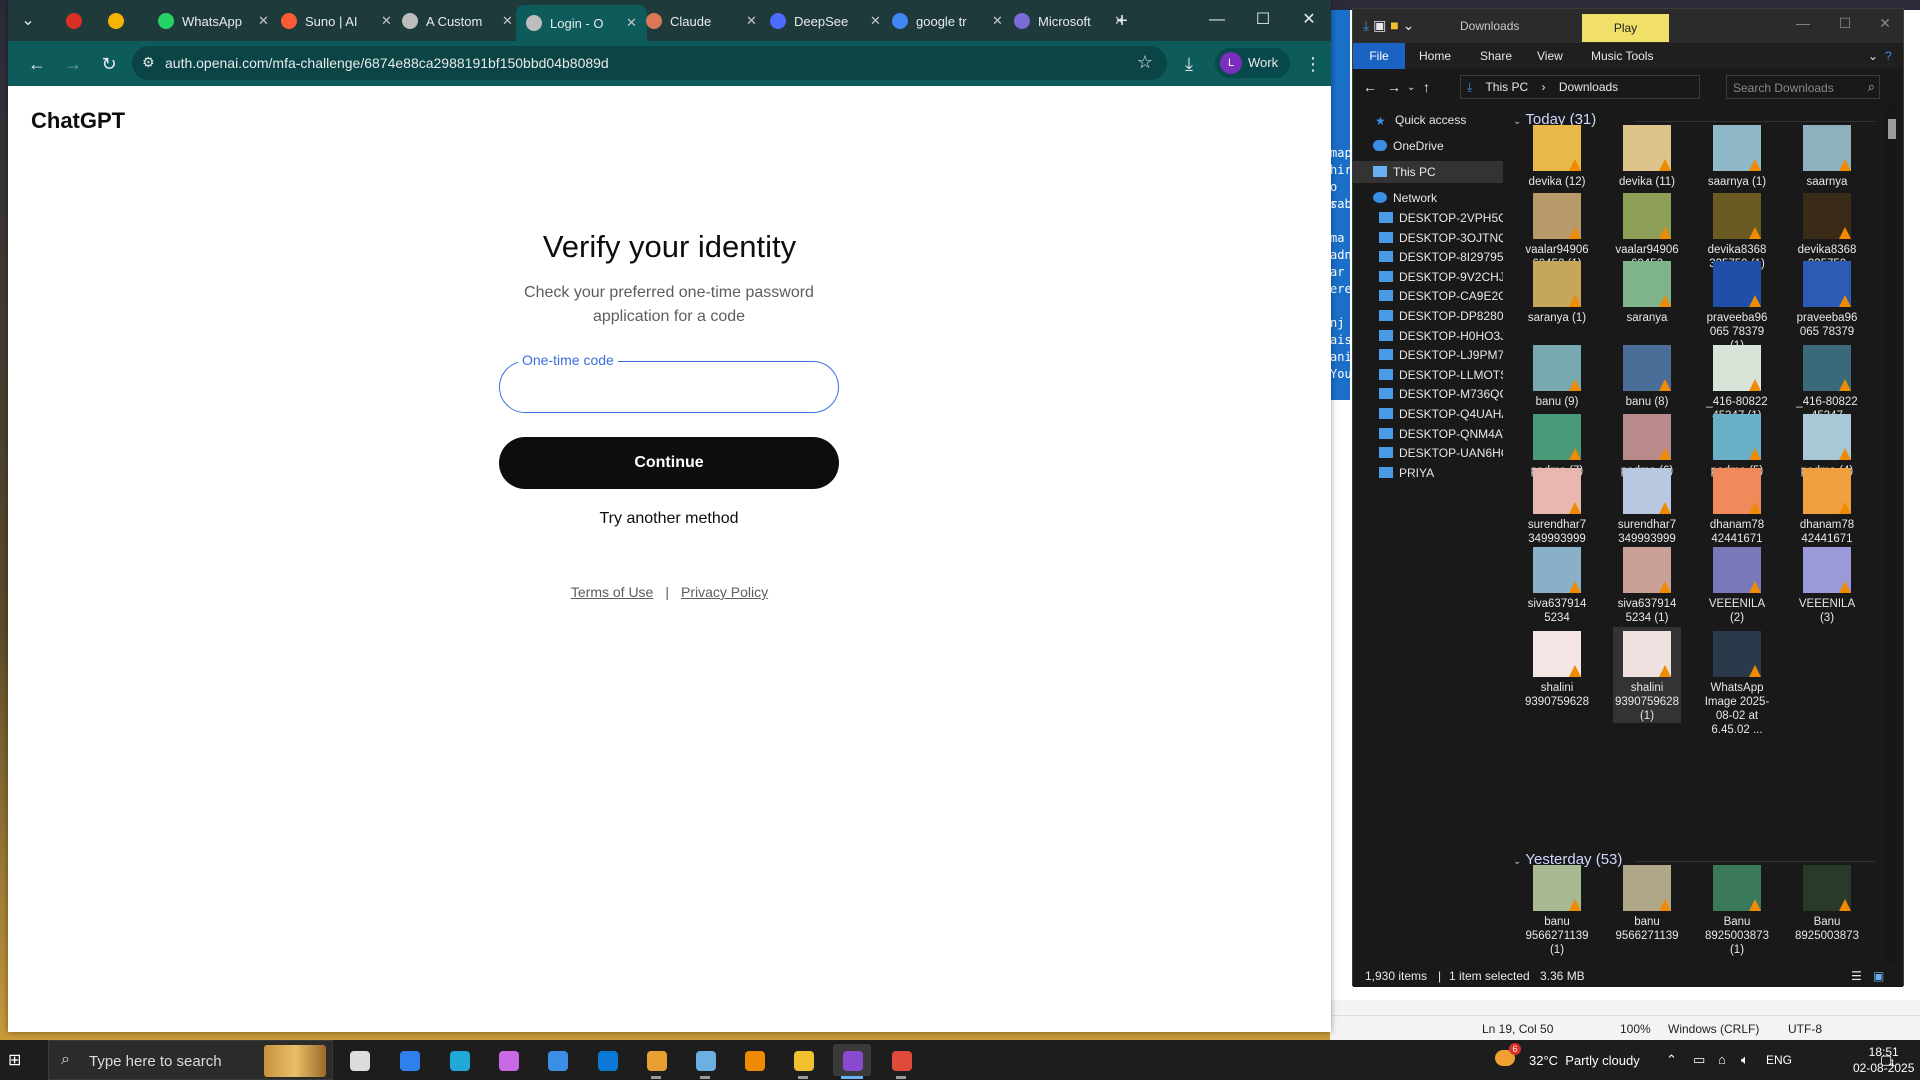 This screenshot has height=1080, width=1920. What do you see at coordinates (1557, 375) in the screenshot?
I see `file-item: banu (9)` at bounding box center [1557, 375].